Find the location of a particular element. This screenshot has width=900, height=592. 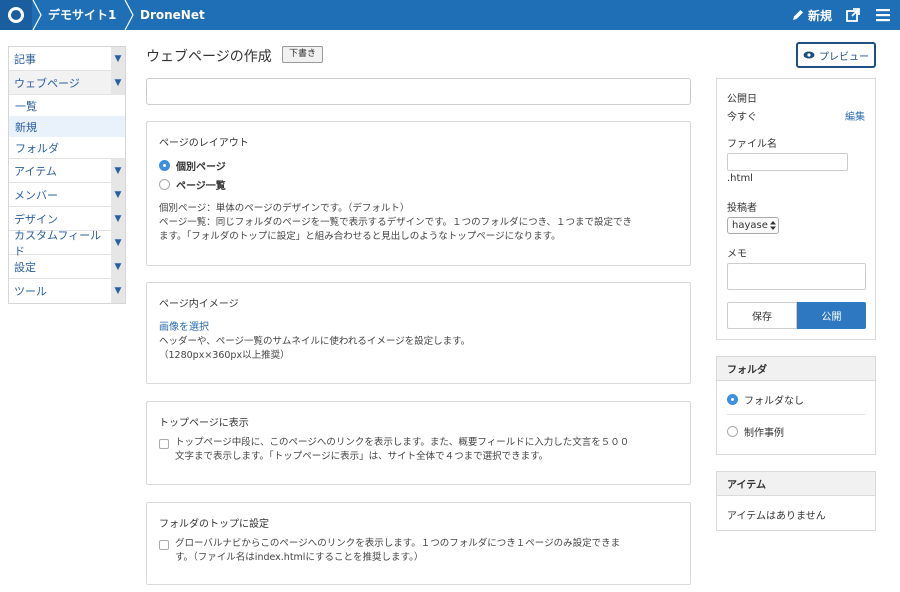

top-bar: デモサイト1 DroneNet 新規 is located at coordinates (450, 15).